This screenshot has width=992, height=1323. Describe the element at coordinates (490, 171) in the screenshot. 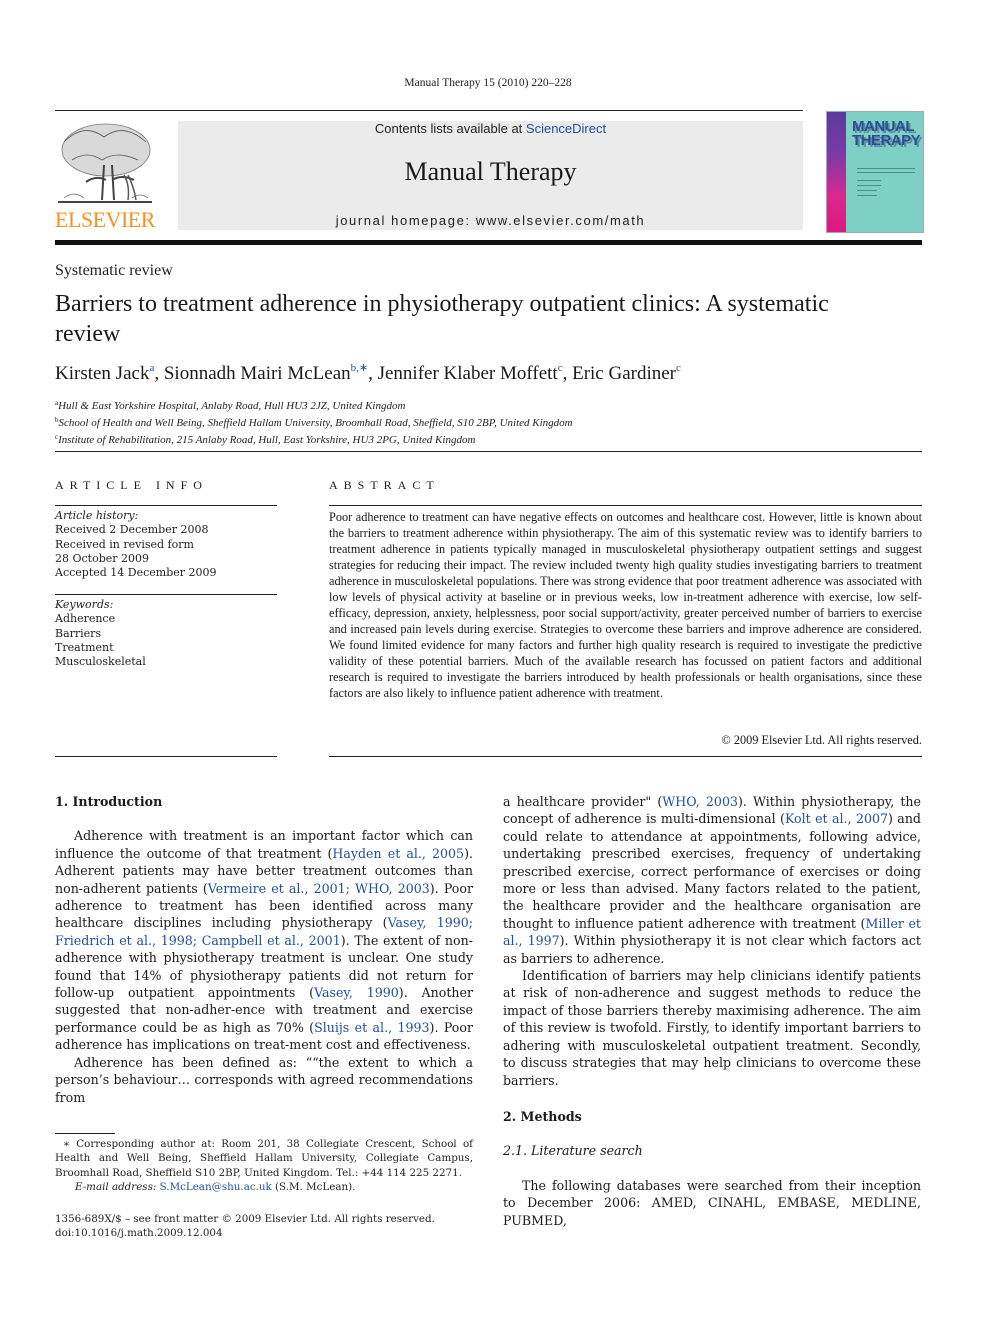

I see `journal-title: Manual Therapy` at that location.